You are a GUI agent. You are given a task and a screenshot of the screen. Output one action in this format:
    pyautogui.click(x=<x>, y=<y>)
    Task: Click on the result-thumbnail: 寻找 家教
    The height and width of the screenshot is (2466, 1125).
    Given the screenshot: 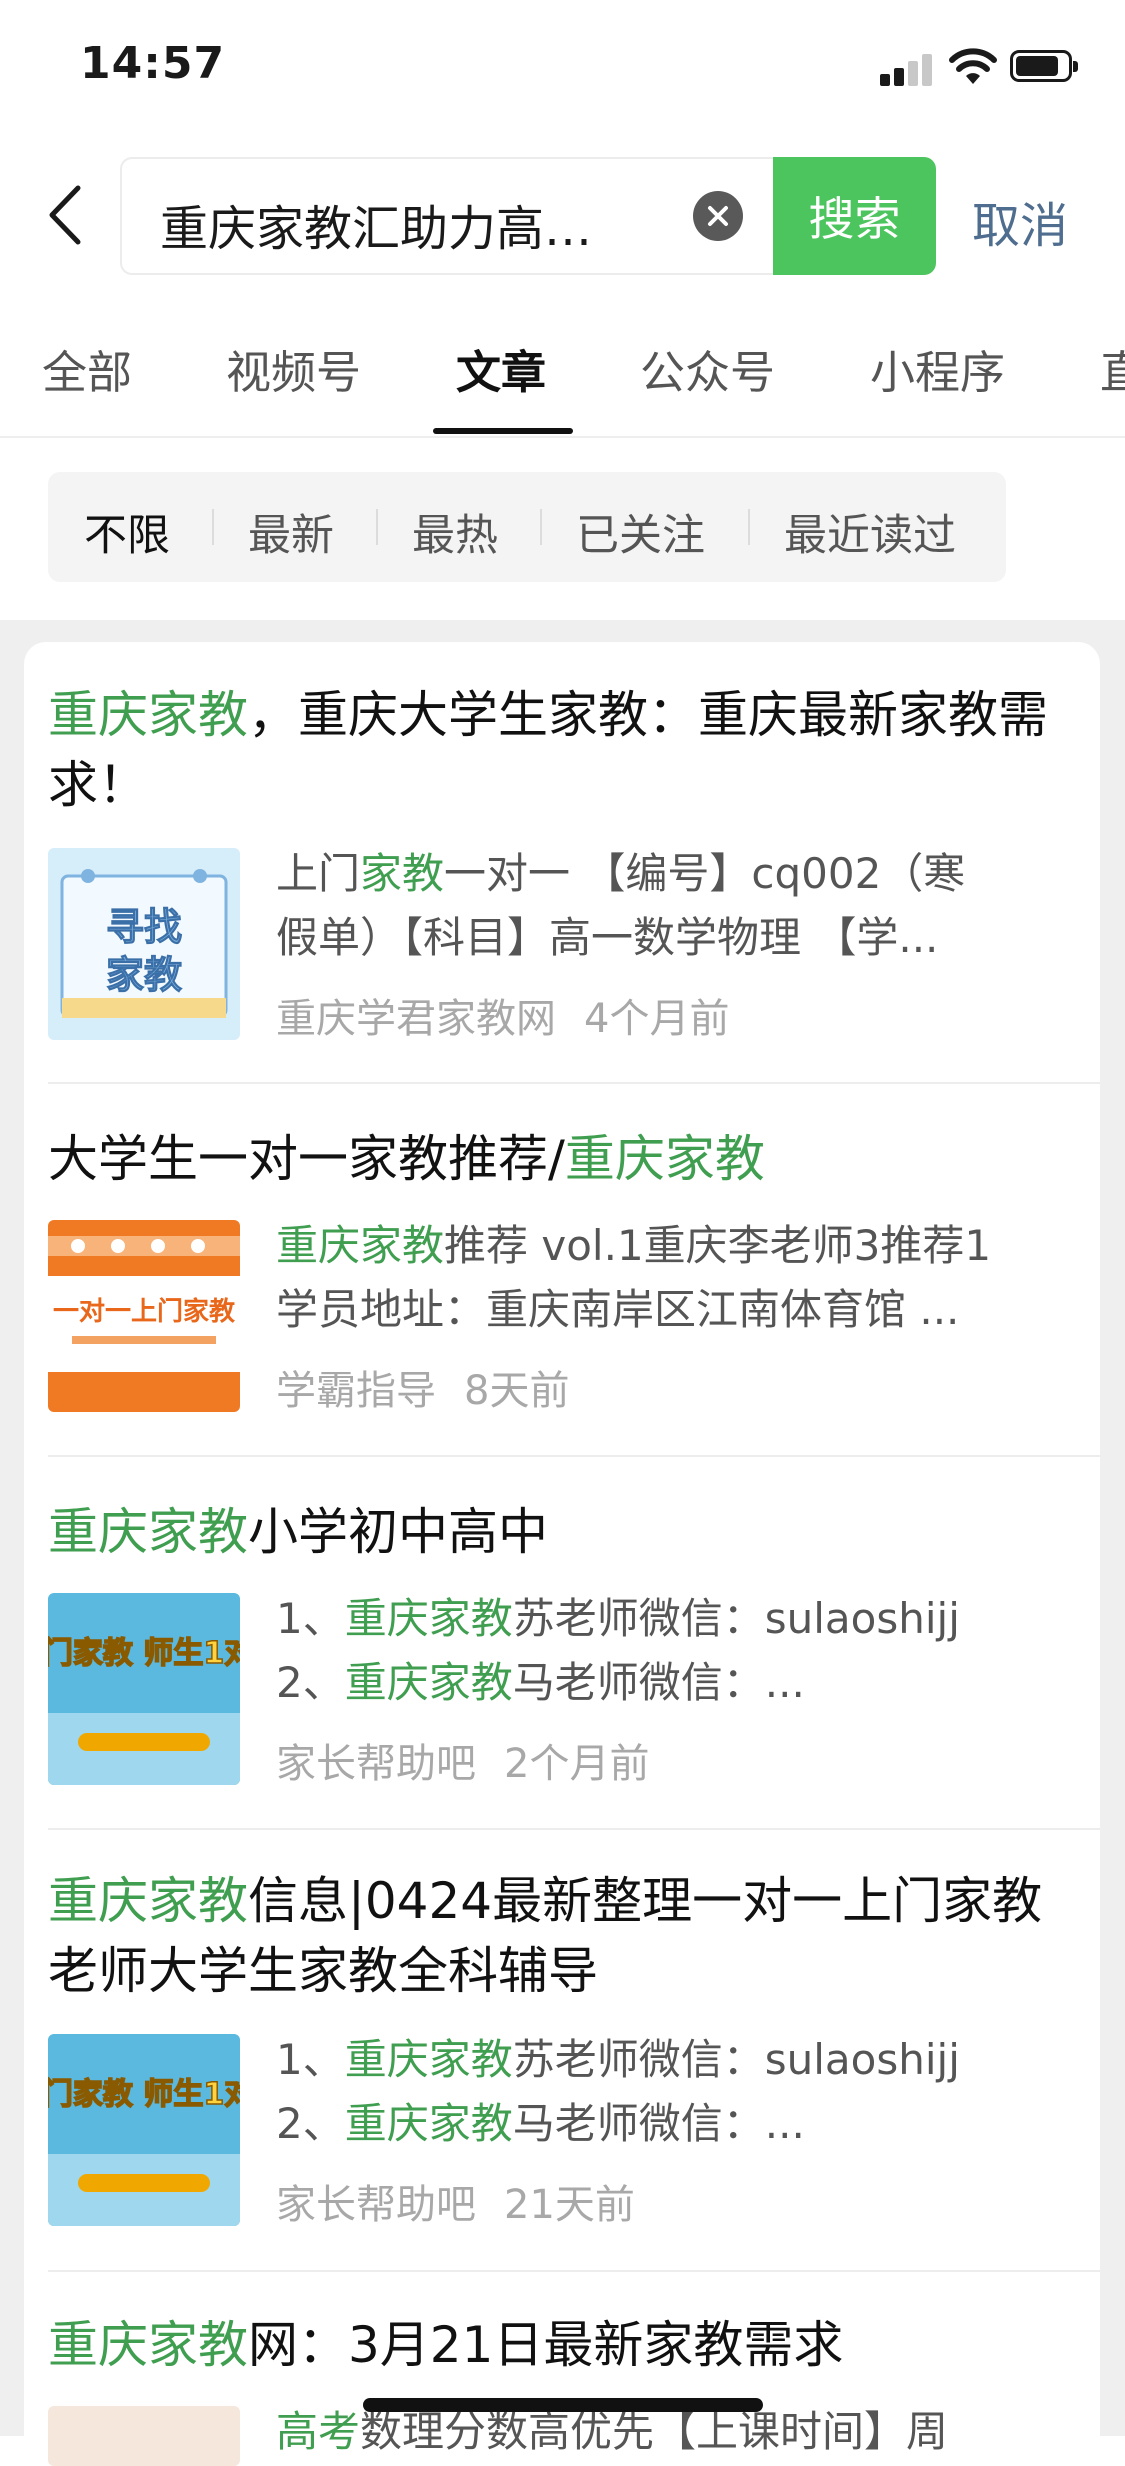 What is the action you would take?
    pyautogui.click(x=144, y=944)
    